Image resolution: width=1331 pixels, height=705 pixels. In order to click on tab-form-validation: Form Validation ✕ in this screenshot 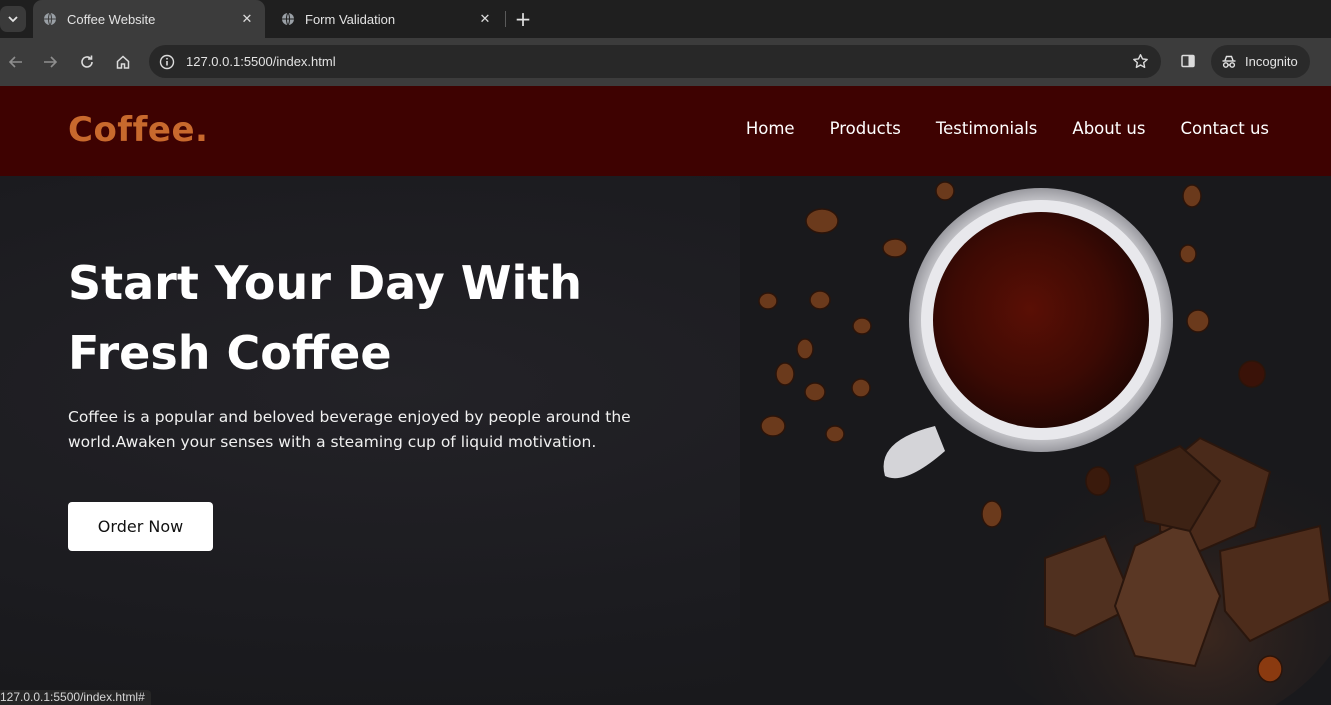, I will do `click(387, 19)`.